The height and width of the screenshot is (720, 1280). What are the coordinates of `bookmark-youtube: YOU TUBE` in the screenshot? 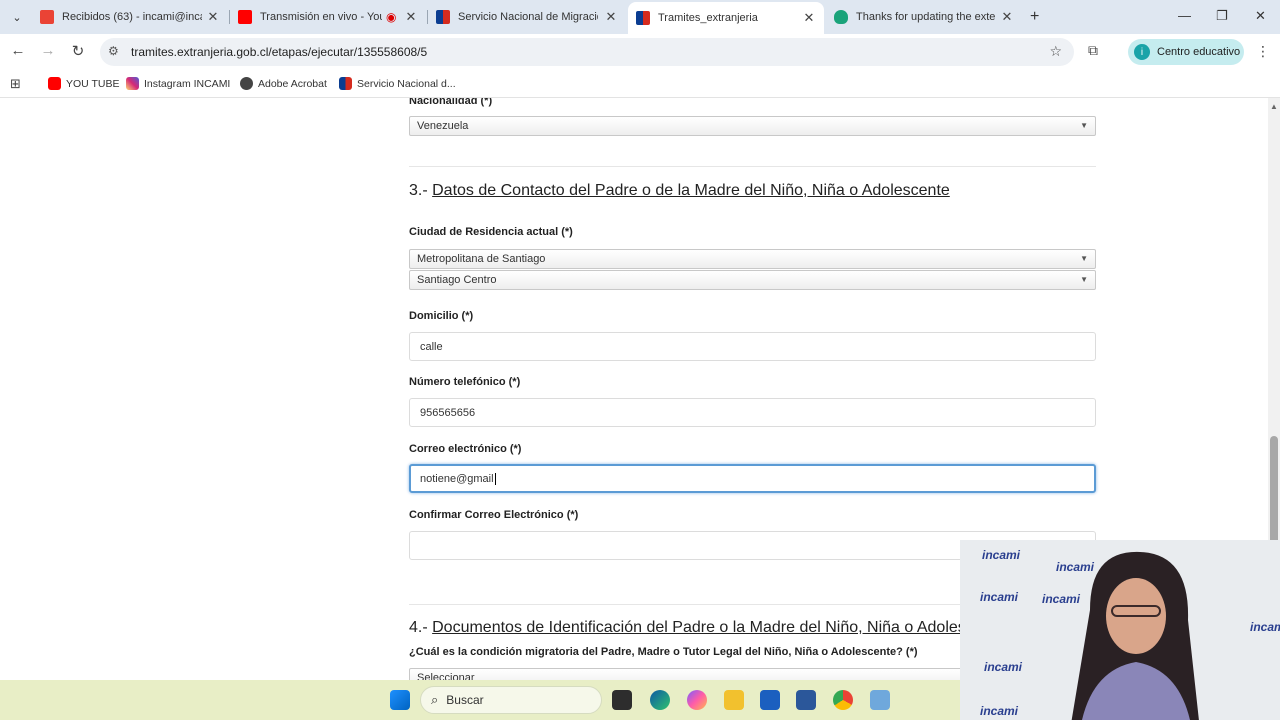 It's located at (83, 83).